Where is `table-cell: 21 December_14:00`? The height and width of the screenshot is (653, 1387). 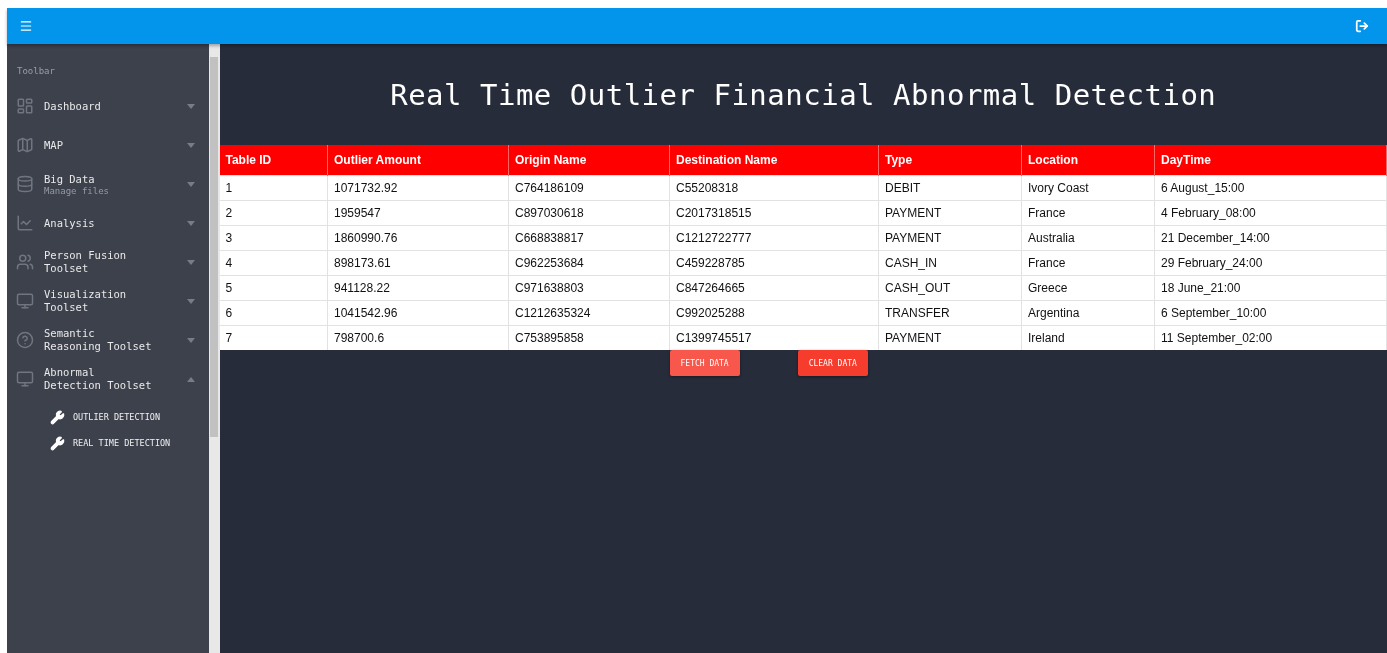
table-cell: 21 December_14:00 is located at coordinates (1270, 237).